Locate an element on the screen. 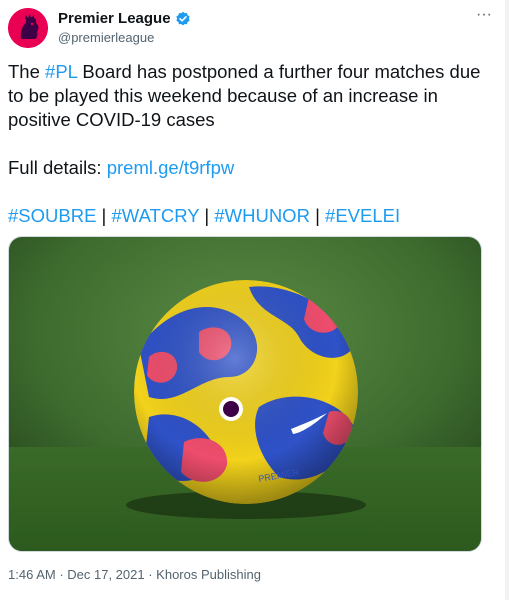  full-details-line: Full details: preml.ge/t9rfpw is located at coordinates (248, 168).